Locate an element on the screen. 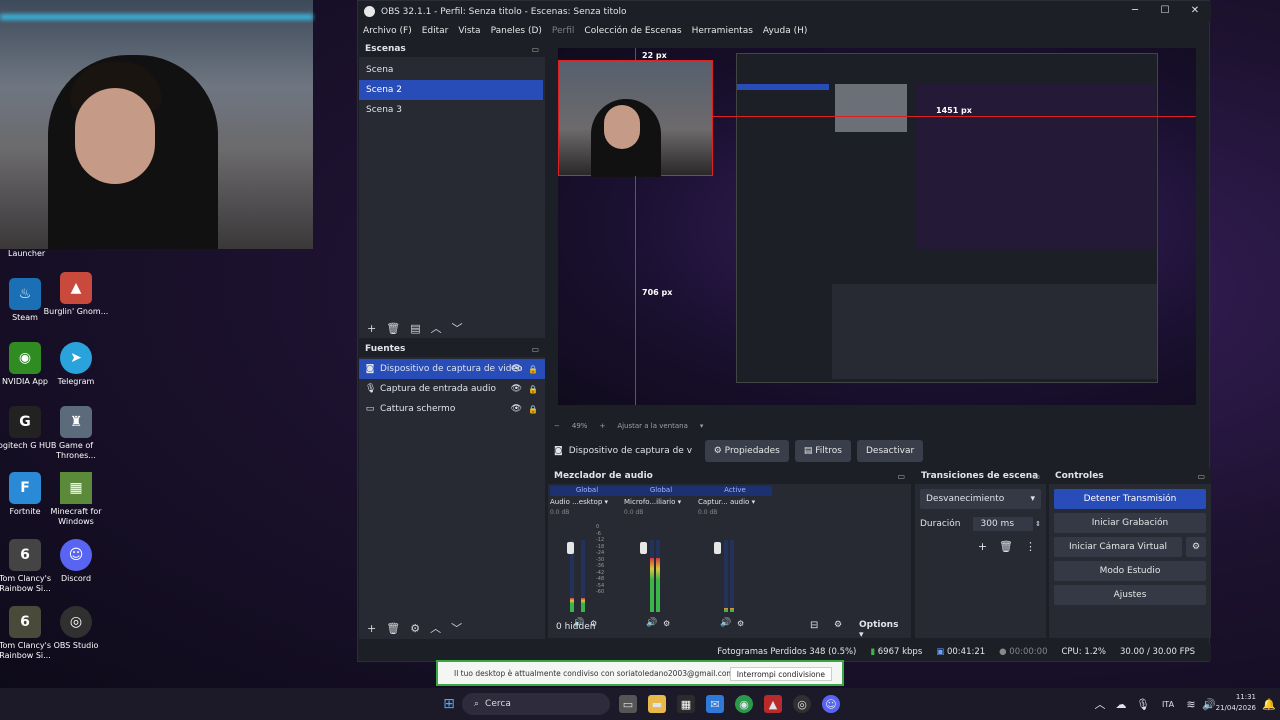 The height and width of the screenshot is (720, 1280). store-icon: ▦ is located at coordinates (686, 704).